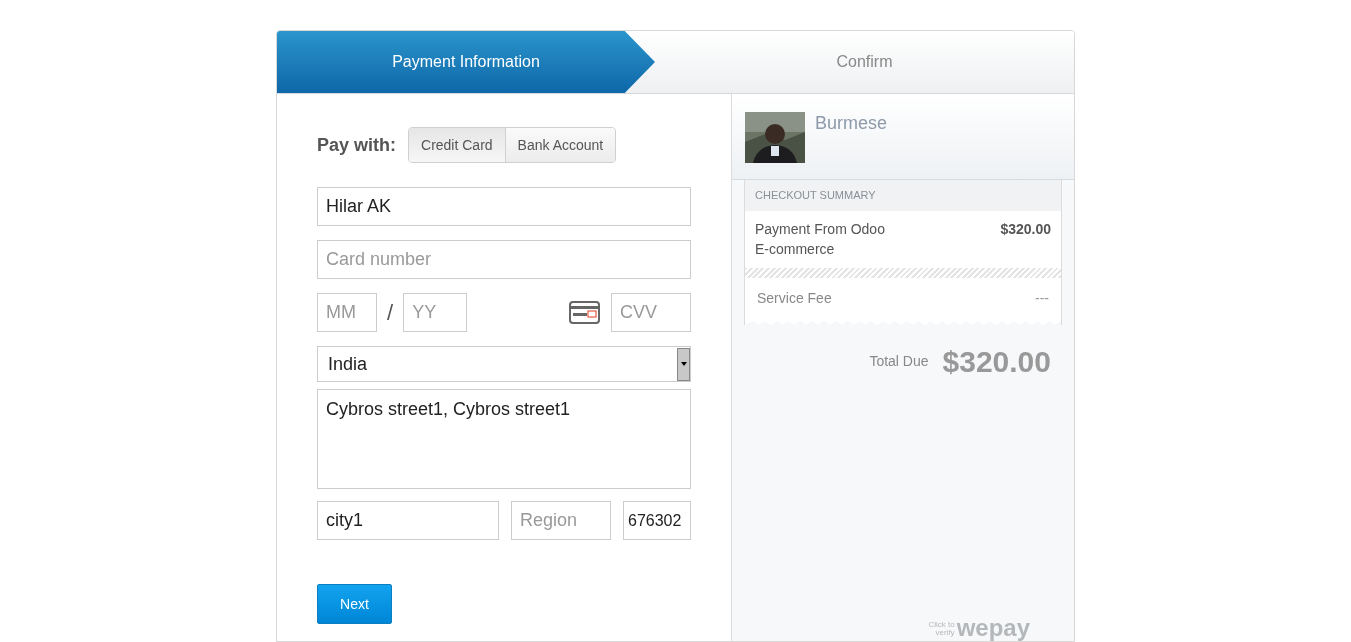 The height and width of the screenshot is (642, 1351). Describe the element at coordinates (561, 520) in the screenshot. I see `region-field: Region` at that location.